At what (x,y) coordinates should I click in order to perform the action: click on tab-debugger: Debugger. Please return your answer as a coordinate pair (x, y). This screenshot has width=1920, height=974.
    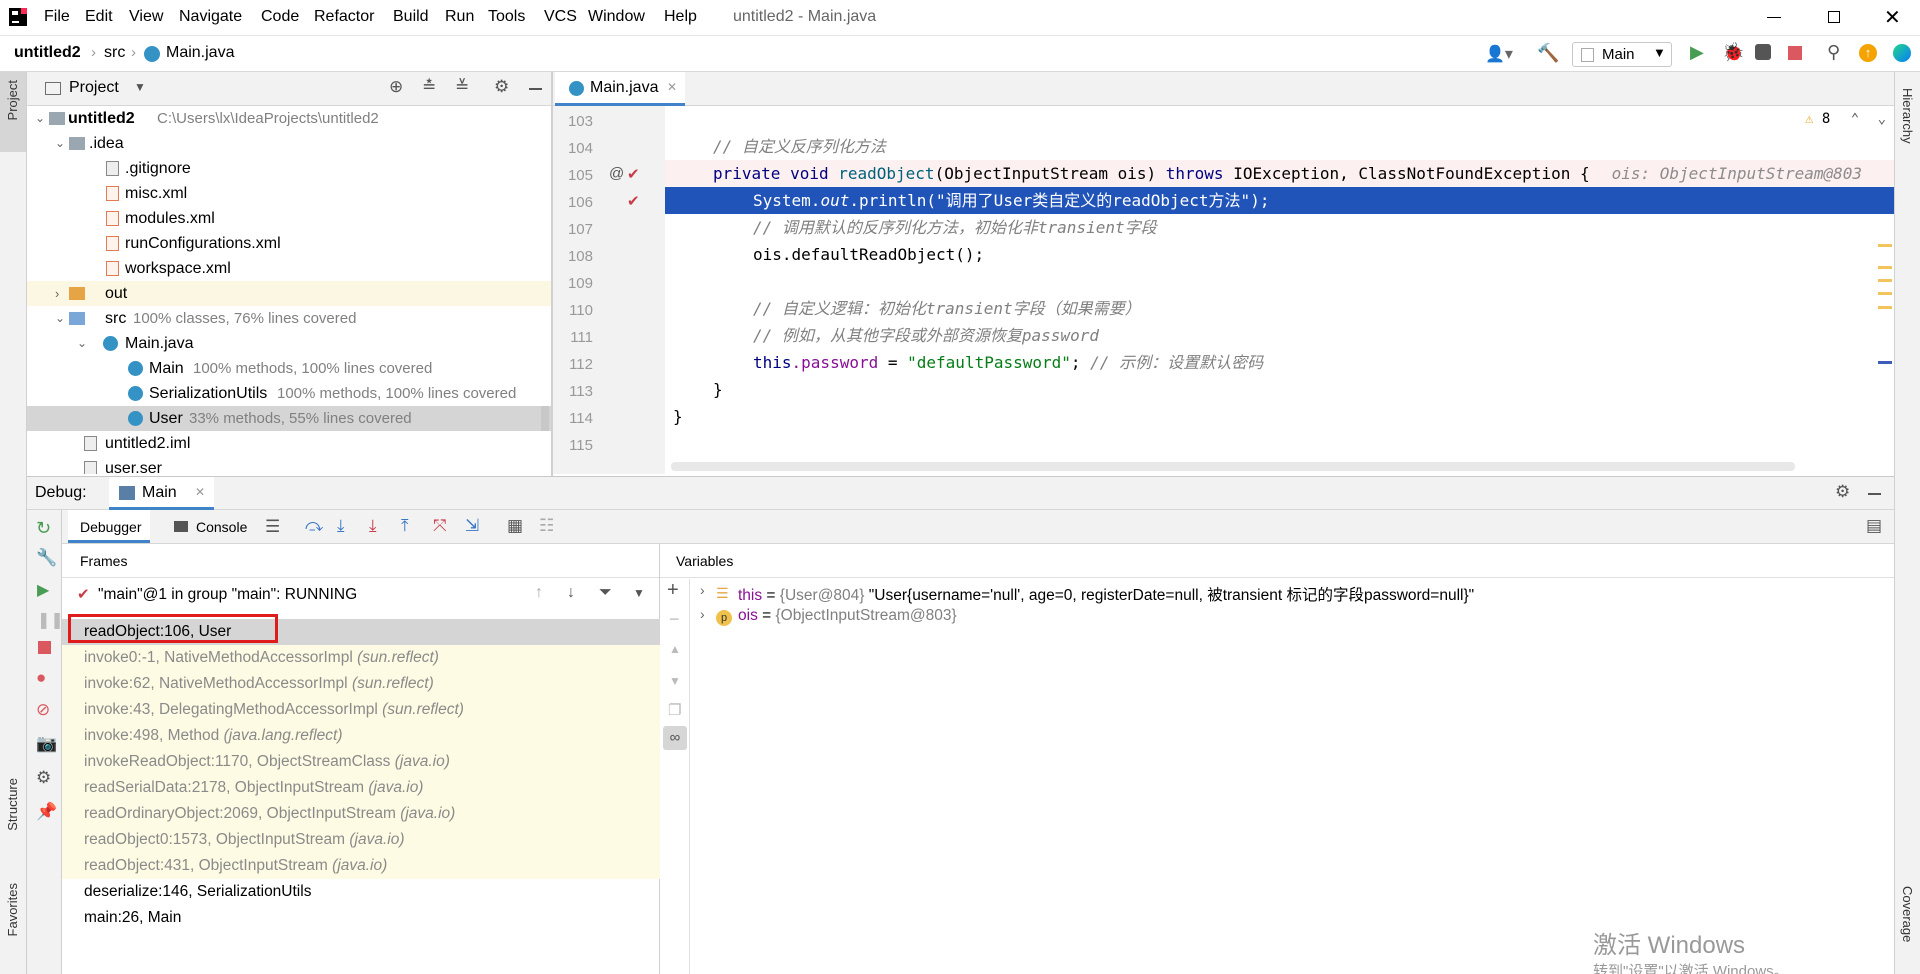
    Looking at the image, I should click on (109, 526).